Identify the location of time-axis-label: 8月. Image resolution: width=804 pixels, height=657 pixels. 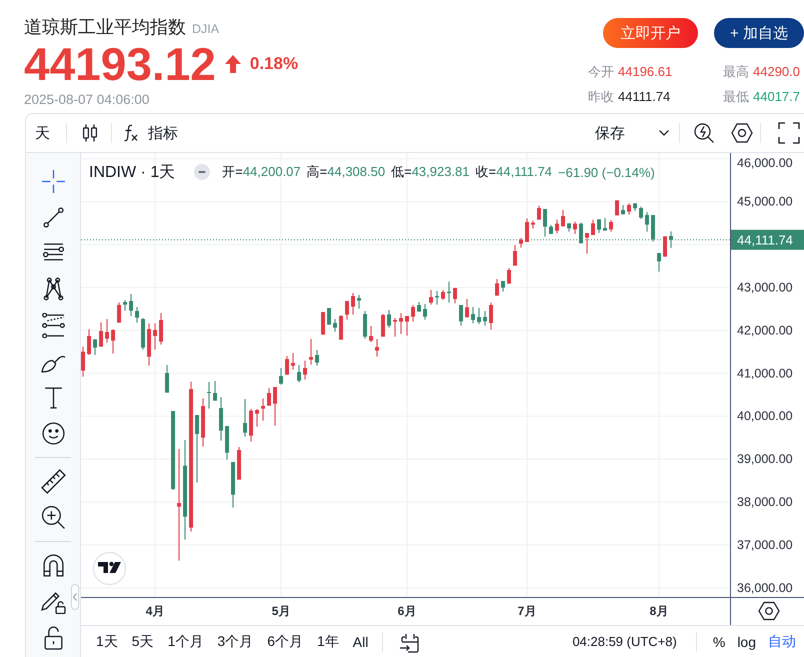
(659, 611).